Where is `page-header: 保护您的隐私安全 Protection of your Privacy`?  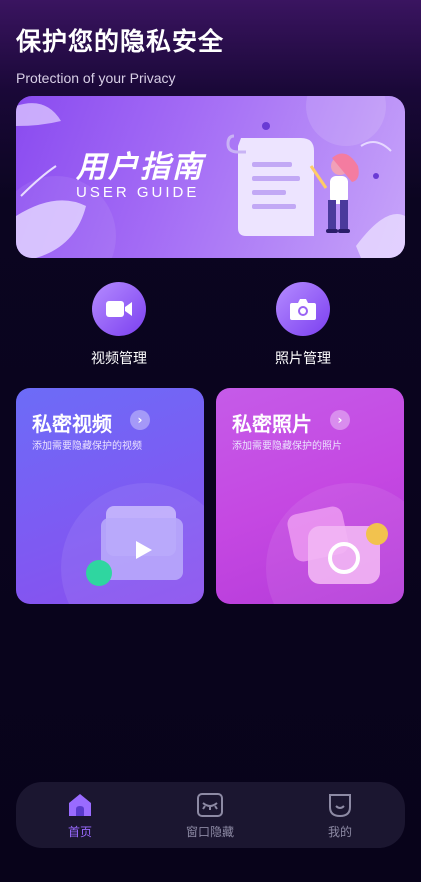
page-header: 保护您的隐私安全 Protection of your Privacy is located at coordinates (120, 54).